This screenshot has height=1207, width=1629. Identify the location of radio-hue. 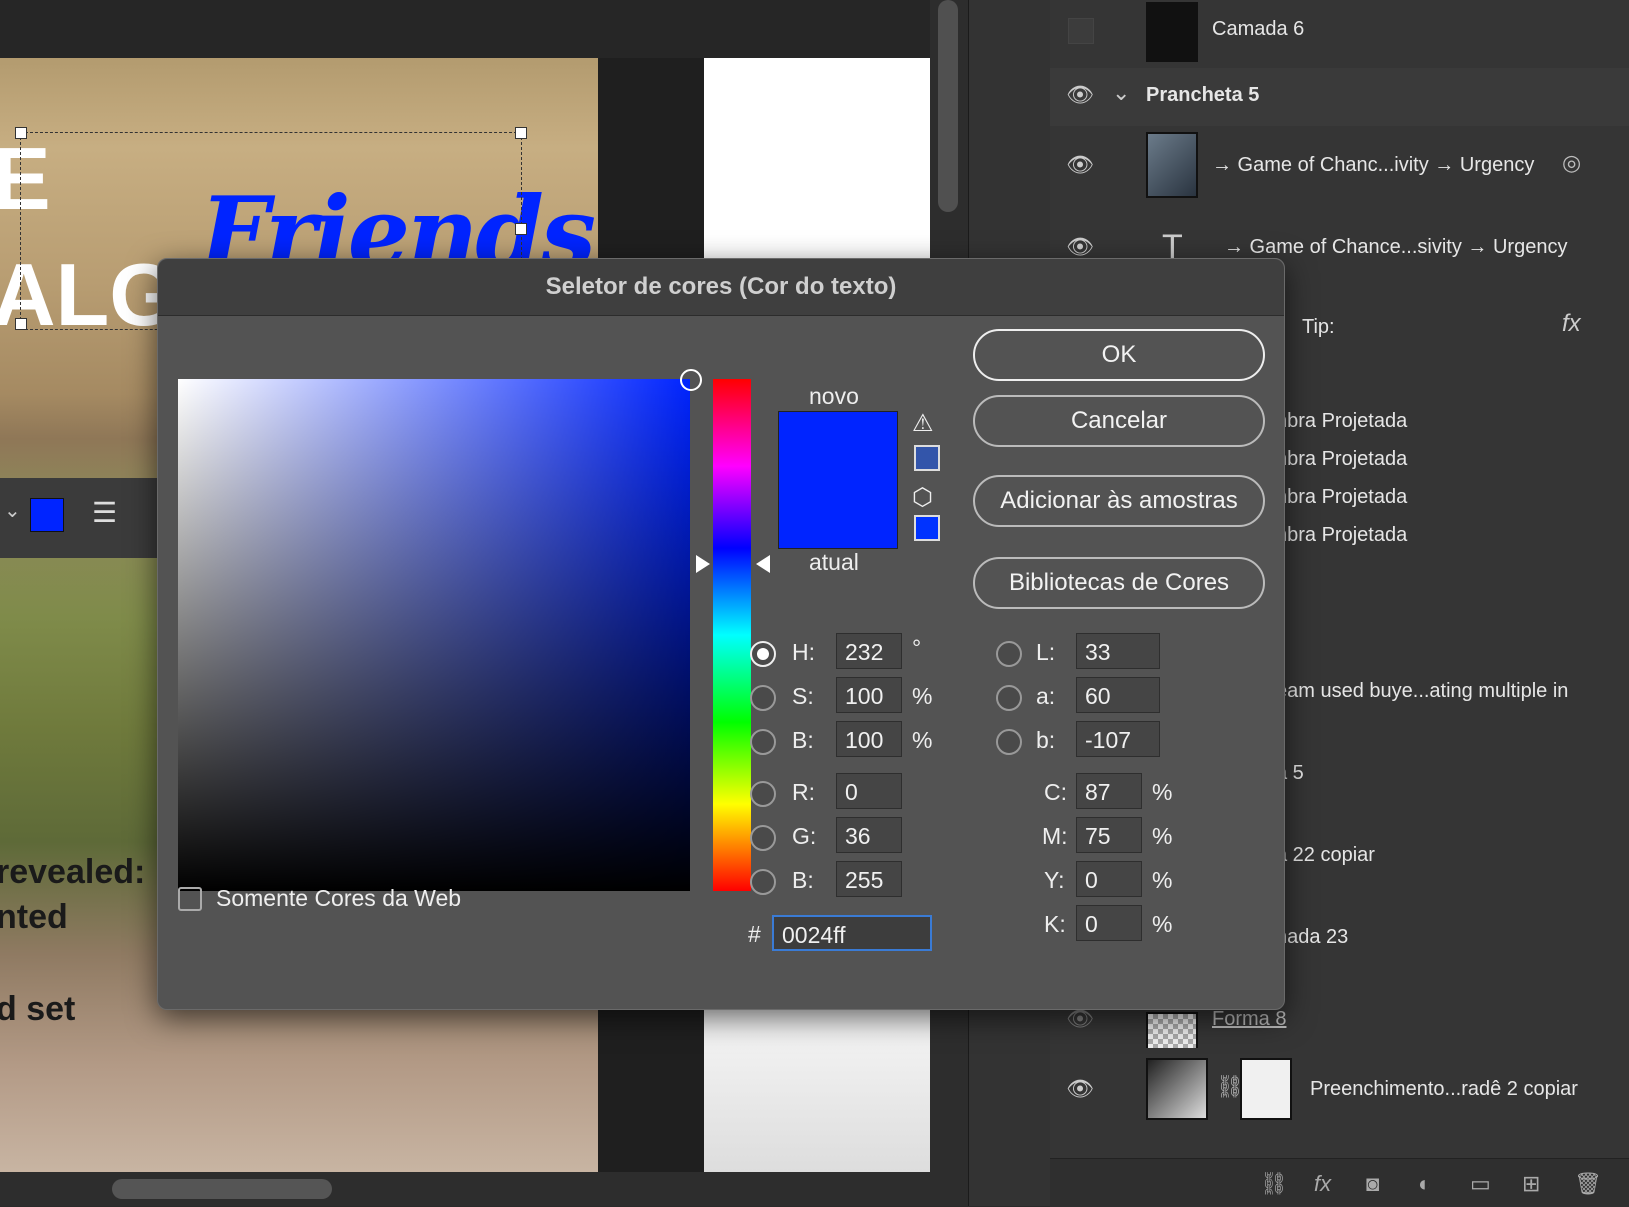
(763, 654).